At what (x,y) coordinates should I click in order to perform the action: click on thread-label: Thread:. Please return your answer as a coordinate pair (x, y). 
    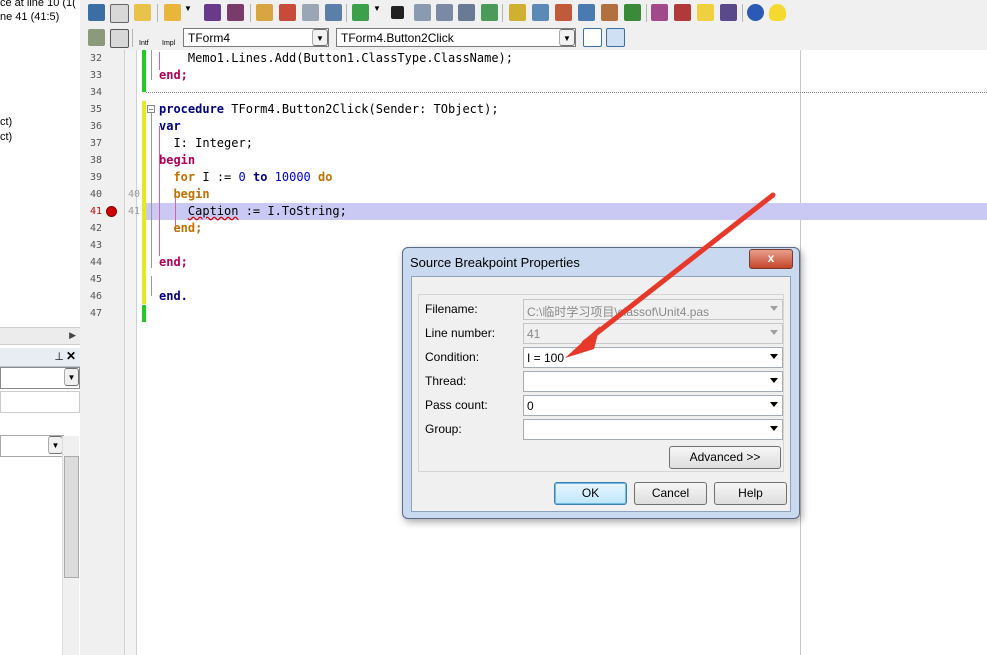
    Looking at the image, I should click on (446, 381).